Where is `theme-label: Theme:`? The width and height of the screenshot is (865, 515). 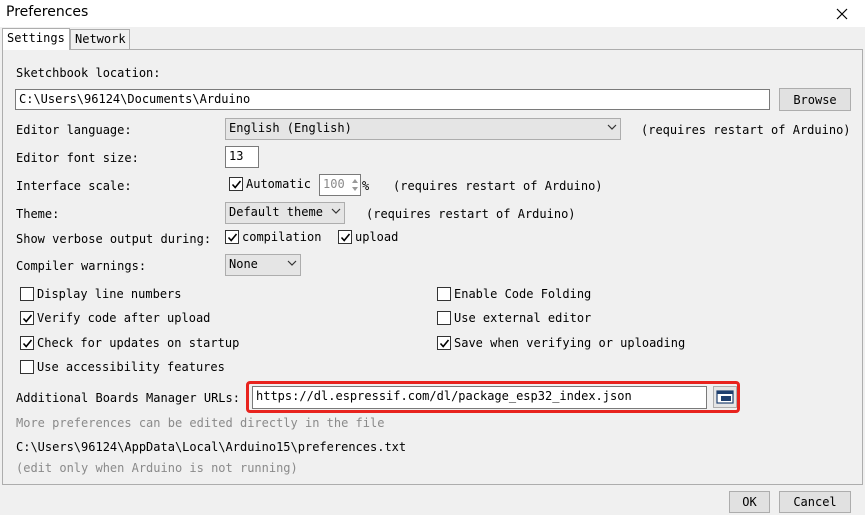 theme-label: Theme: is located at coordinates (38, 214).